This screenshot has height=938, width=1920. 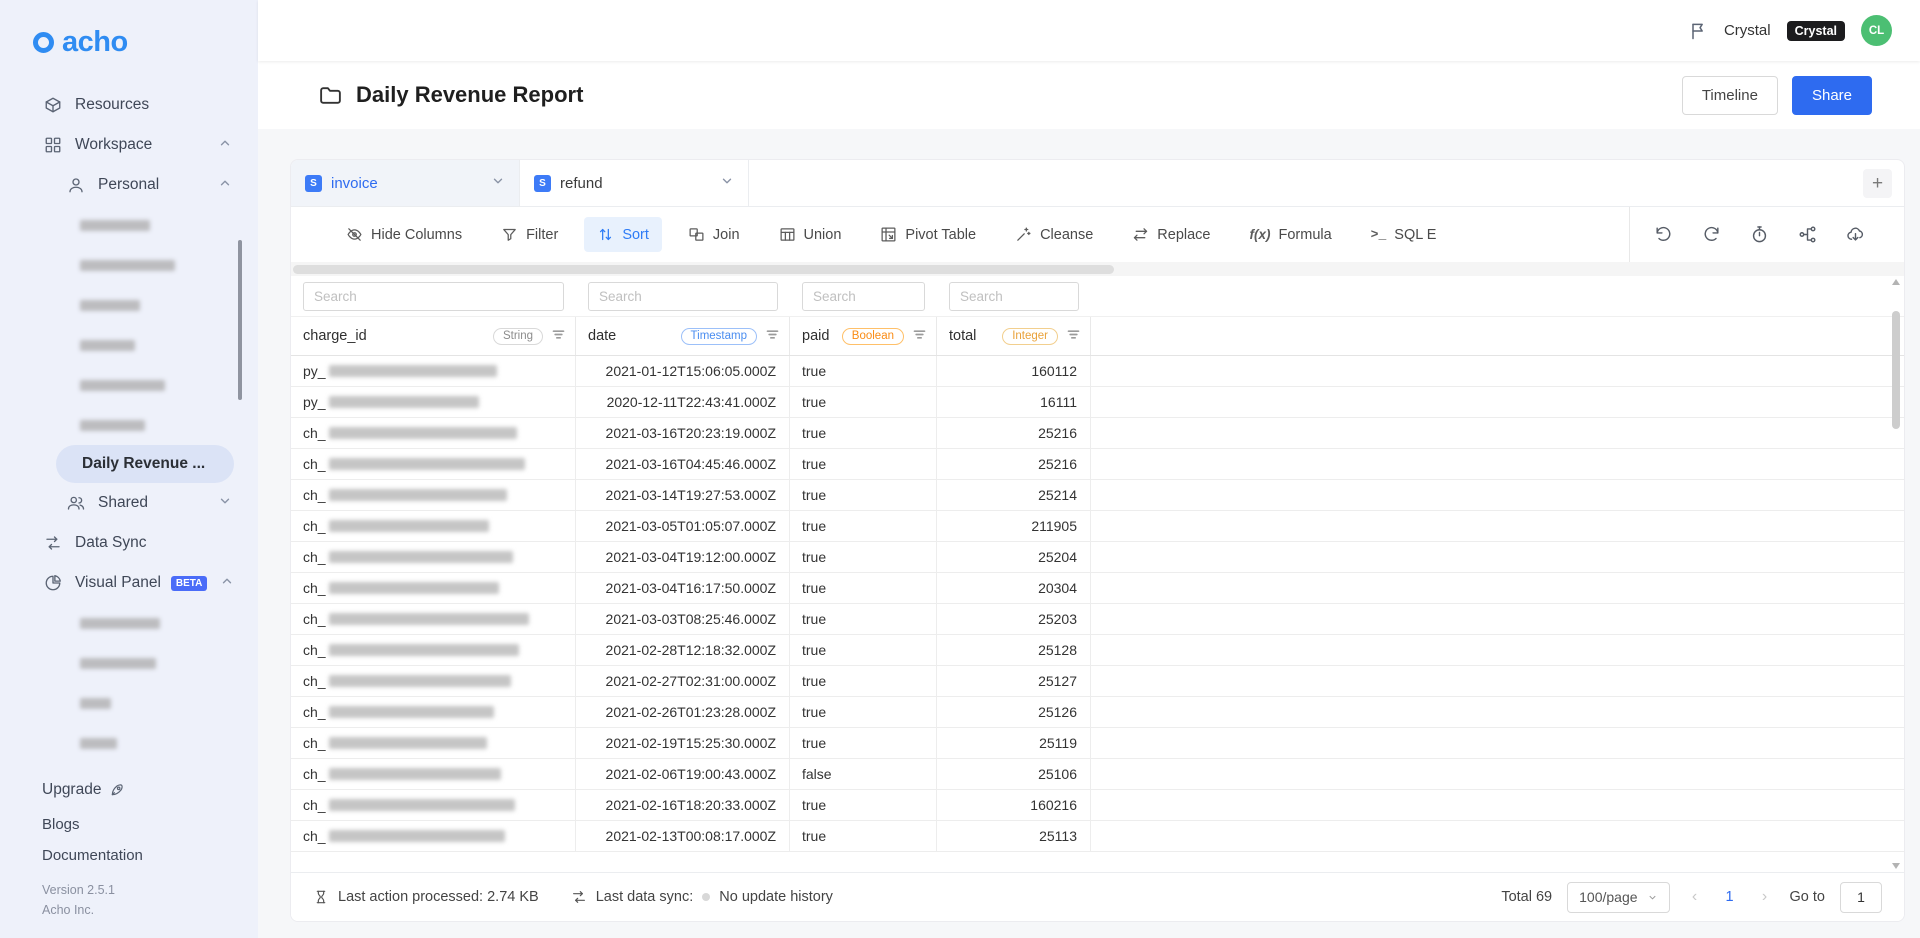 What do you see at coordinates (683, 774) in the screenshot?
I see `cell-date: 2021-02-06T19:00:43.000Z` at bounding box center [683, 774].